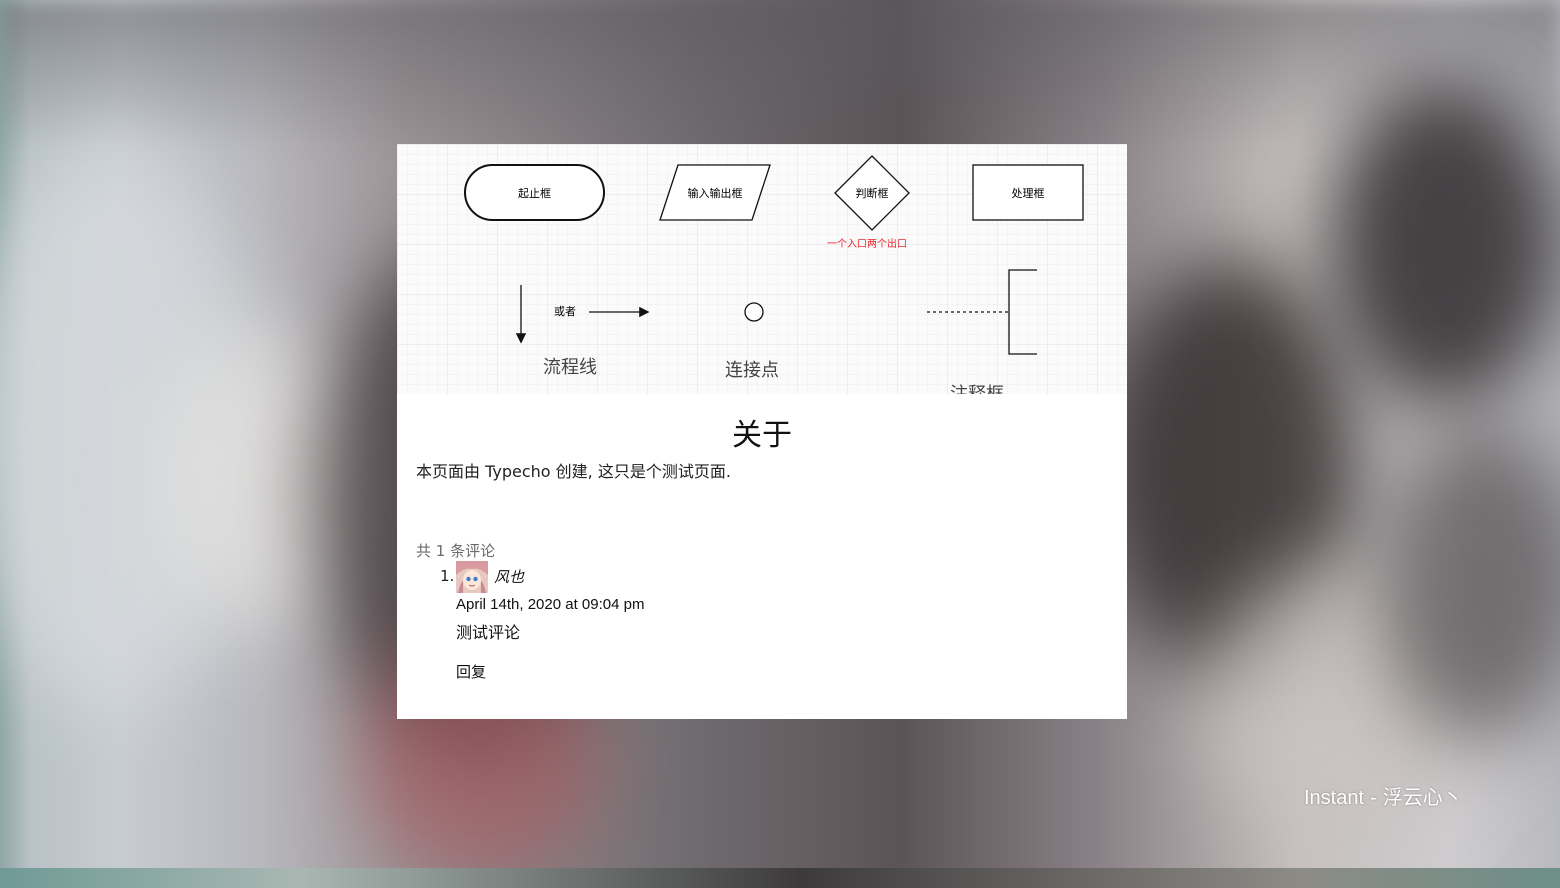 The image size is (1560, 888). Describe the element at coordinates (509, 576) in the screenshot. I see `comment-author: 风也` at that location.